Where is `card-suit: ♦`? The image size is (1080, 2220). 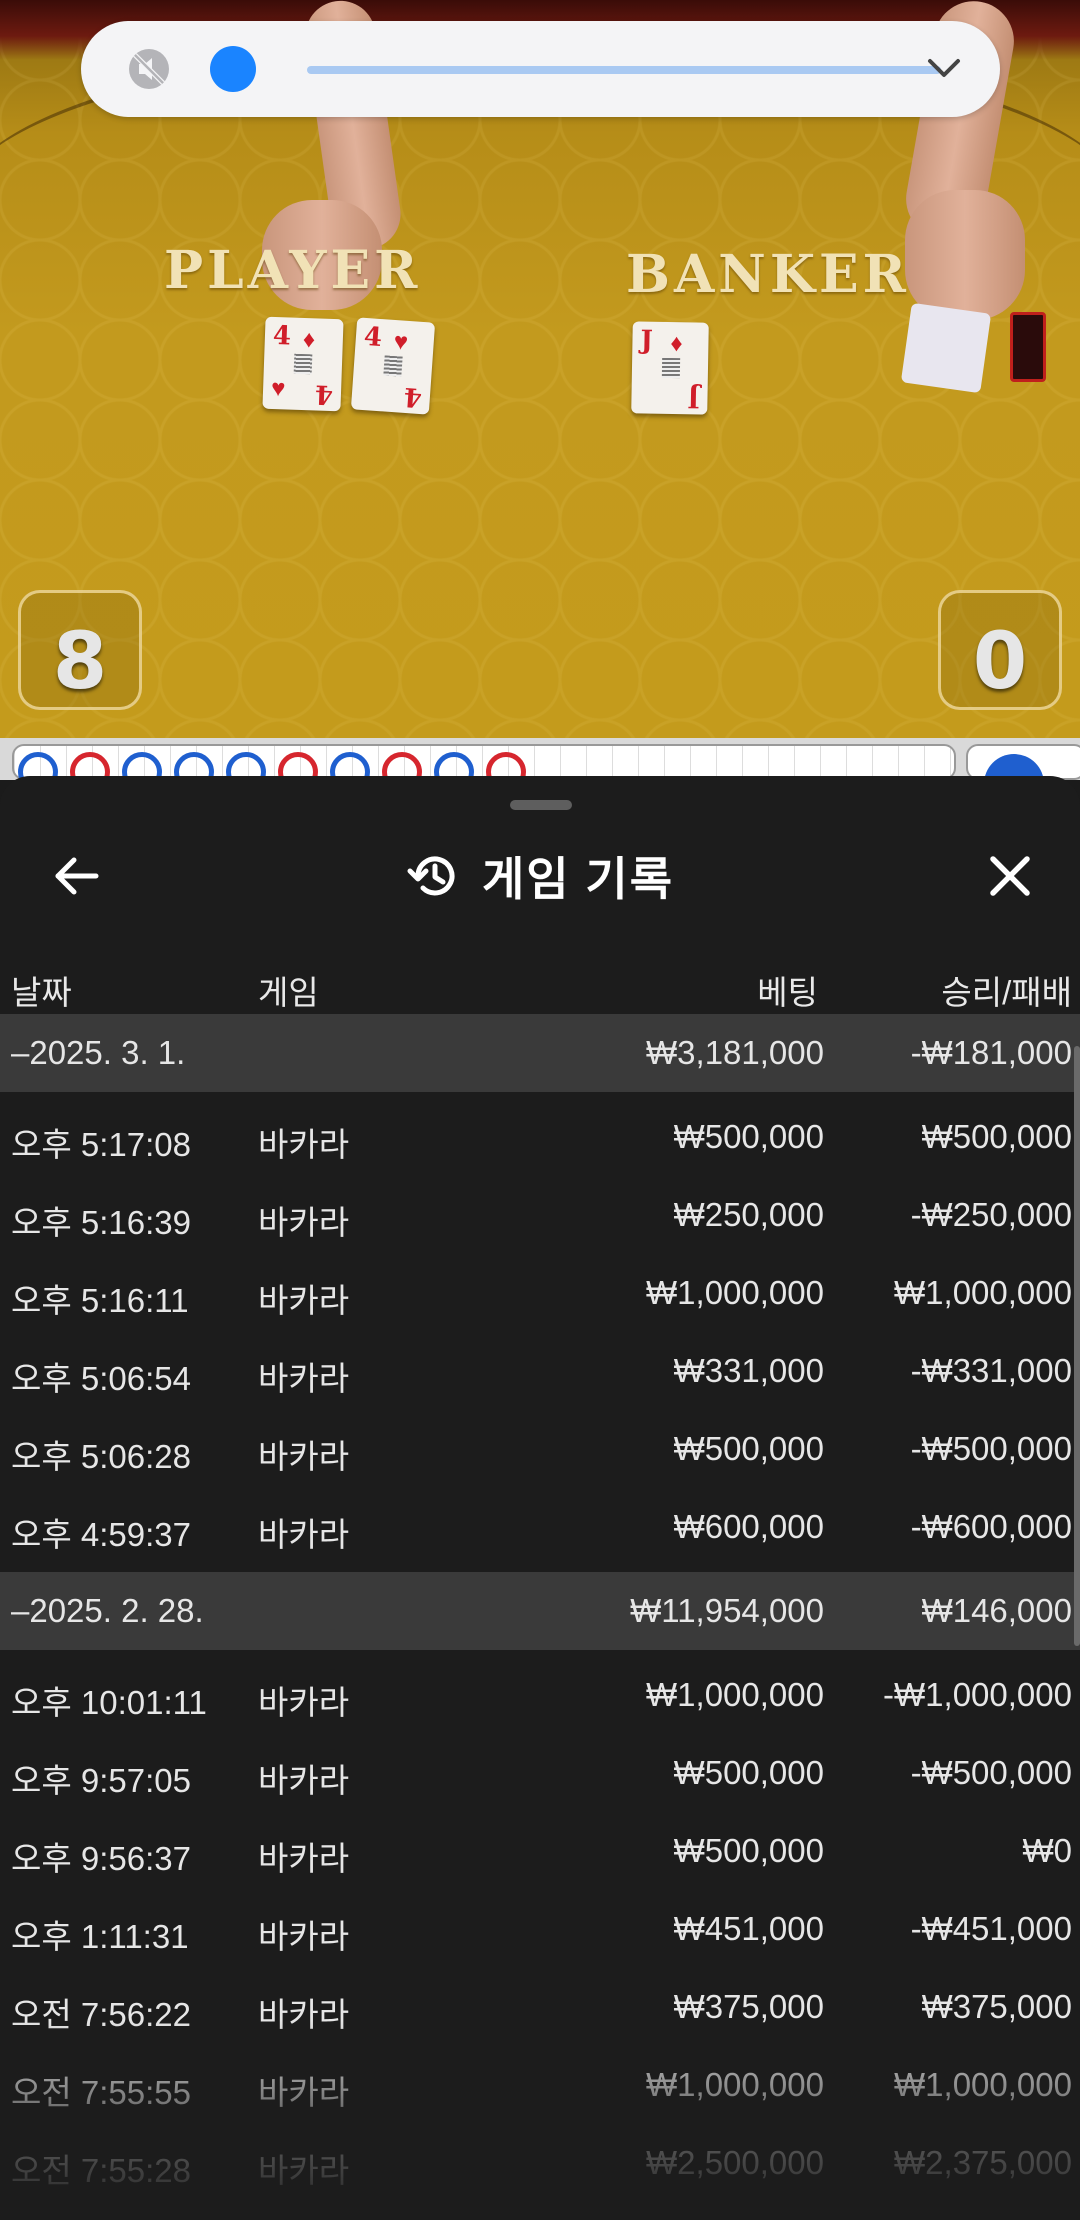 card-suit: ♦ is located at coordinates (676, 344).